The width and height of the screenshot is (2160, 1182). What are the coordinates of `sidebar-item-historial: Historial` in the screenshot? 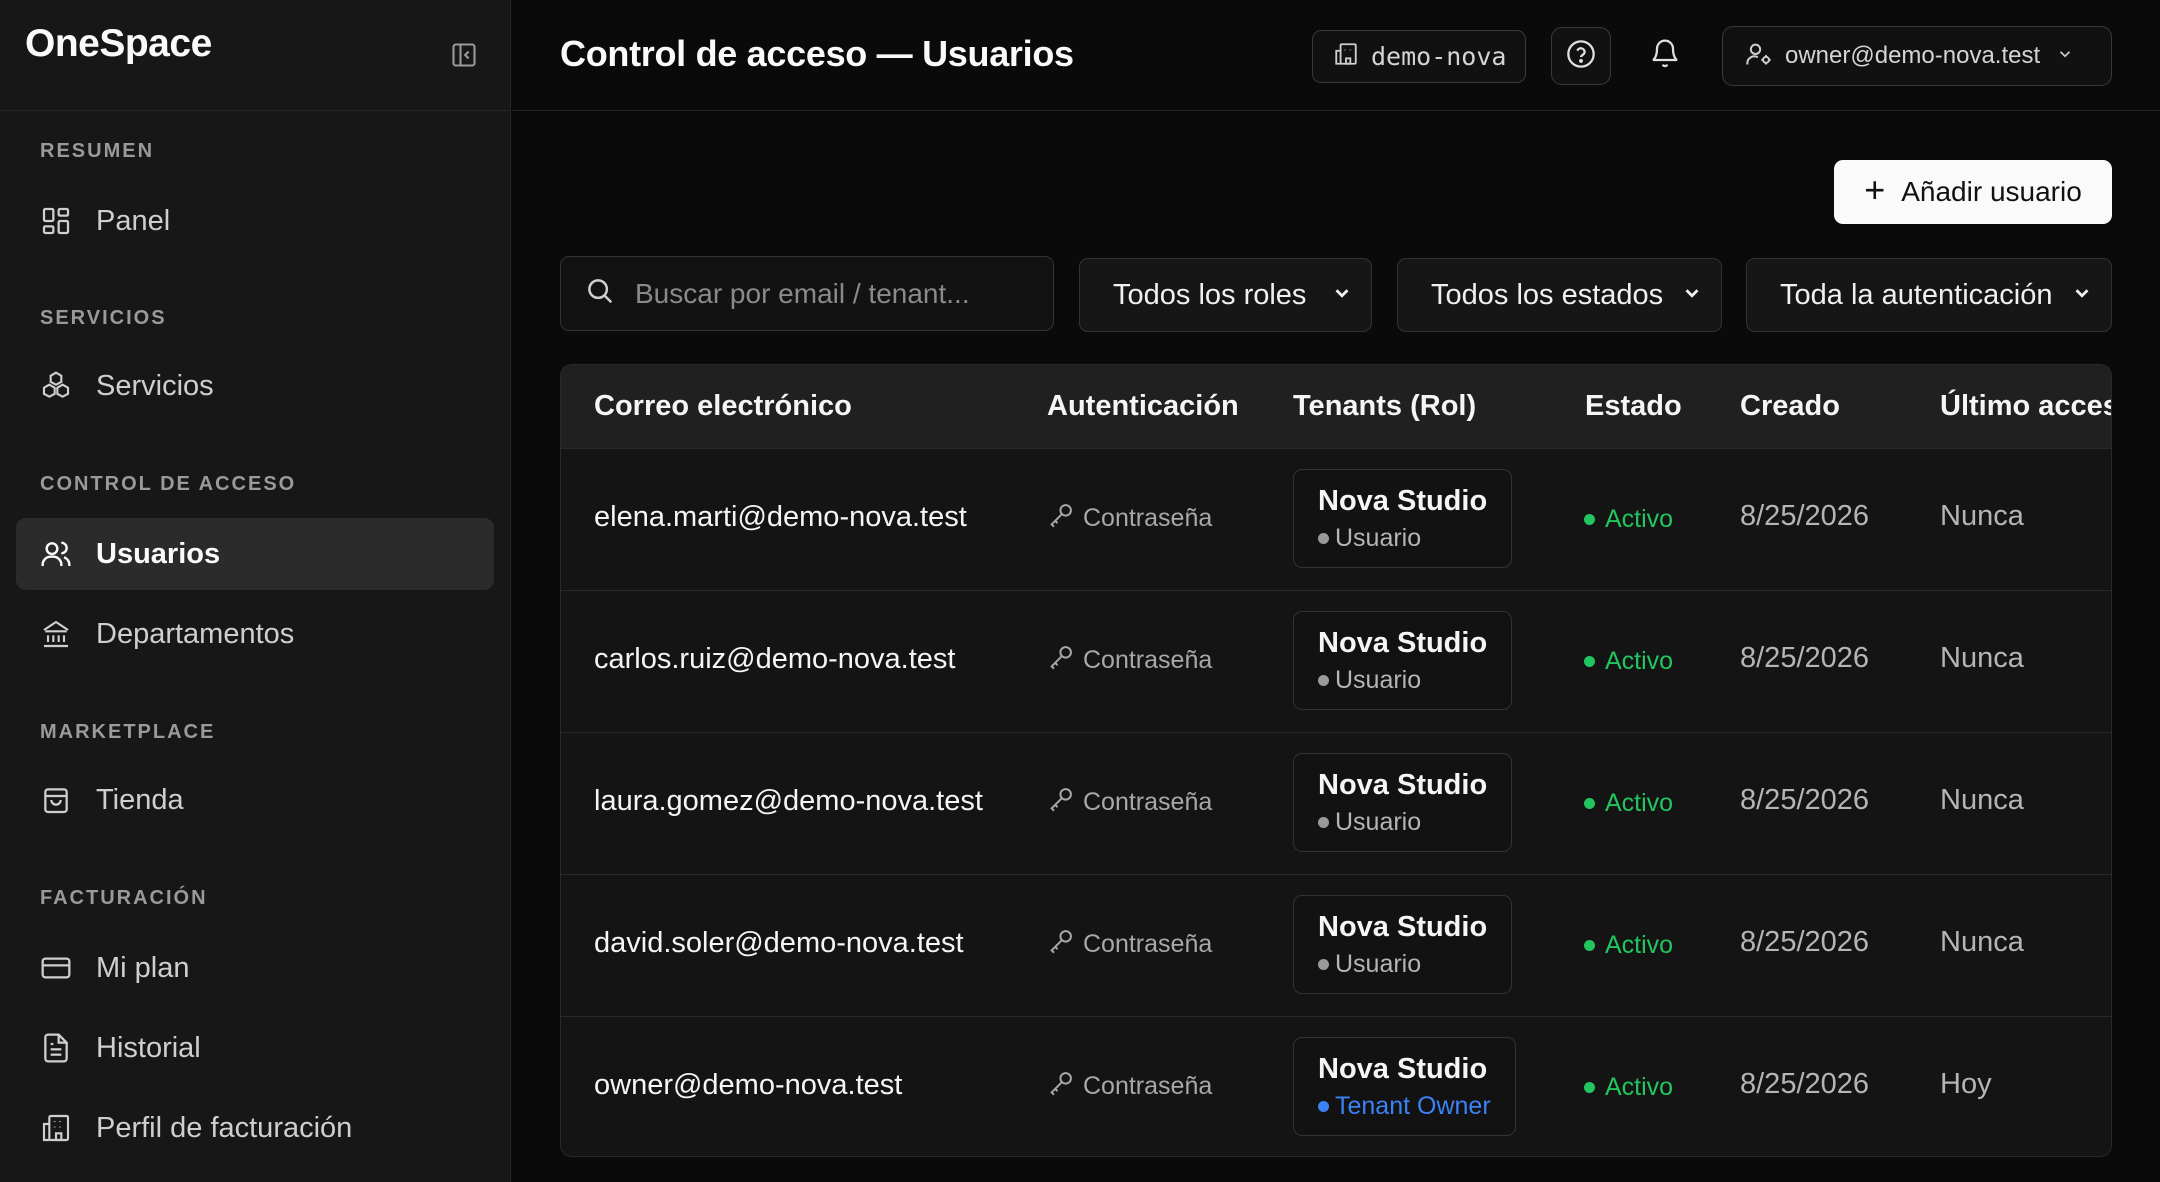 It's located at (255, 1048).